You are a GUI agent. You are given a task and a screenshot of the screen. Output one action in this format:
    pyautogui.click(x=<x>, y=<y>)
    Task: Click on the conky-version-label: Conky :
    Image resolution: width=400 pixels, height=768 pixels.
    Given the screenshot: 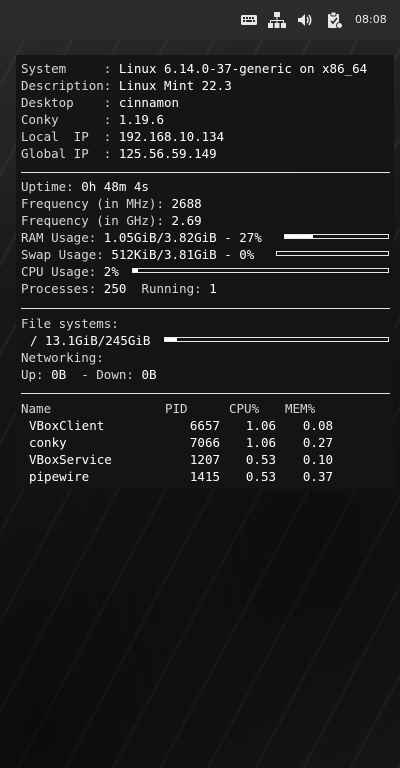 What is the action you would take?
    pyautogui.click(x=66, y=119)
    